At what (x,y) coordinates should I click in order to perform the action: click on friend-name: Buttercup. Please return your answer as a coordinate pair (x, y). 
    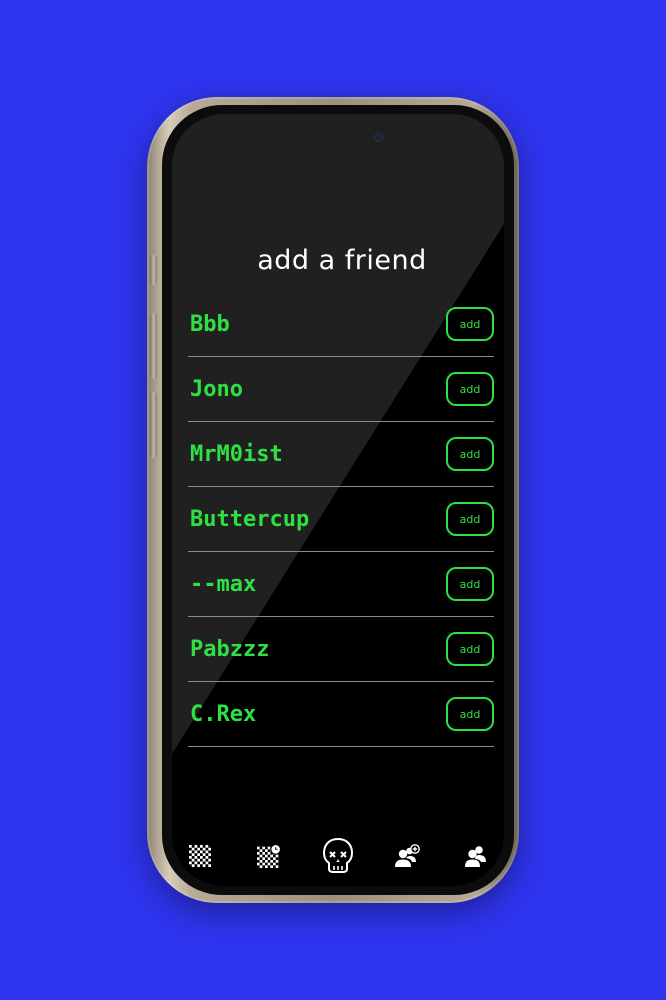
    Looking at the image, I should click on (250, 519).